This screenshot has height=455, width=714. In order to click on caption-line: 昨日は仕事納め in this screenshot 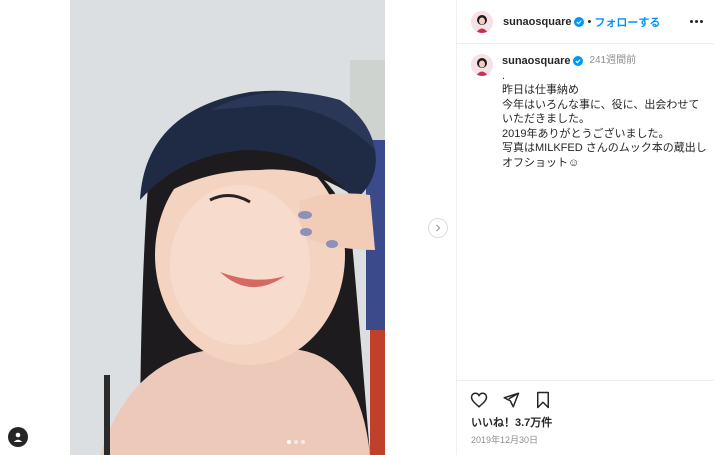, I will do `click(540, 90)`.